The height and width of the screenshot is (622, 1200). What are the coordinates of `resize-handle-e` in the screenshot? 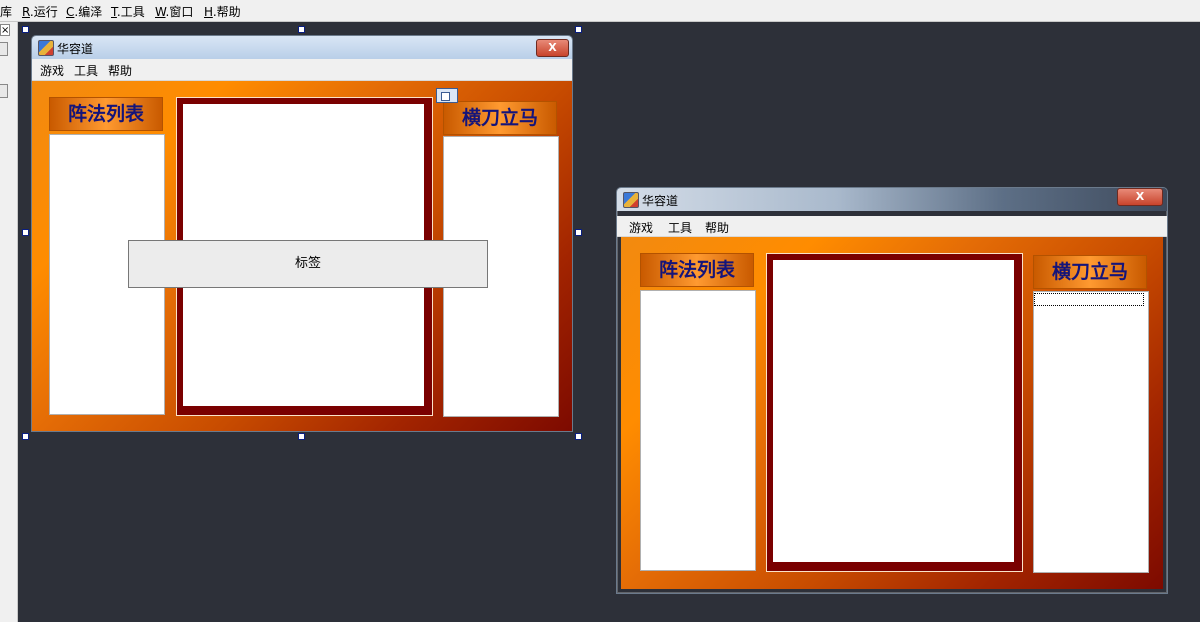 It's located at (578, 232).